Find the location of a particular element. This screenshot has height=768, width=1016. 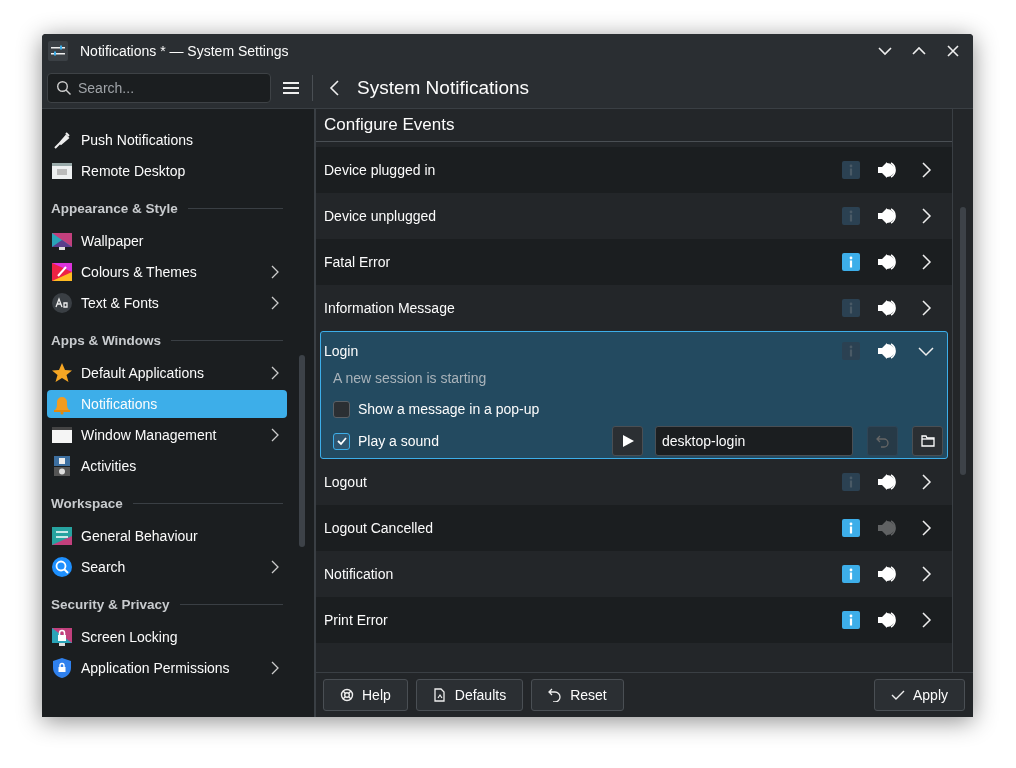

event-name: Print Error is located at coordinates (356, 620).